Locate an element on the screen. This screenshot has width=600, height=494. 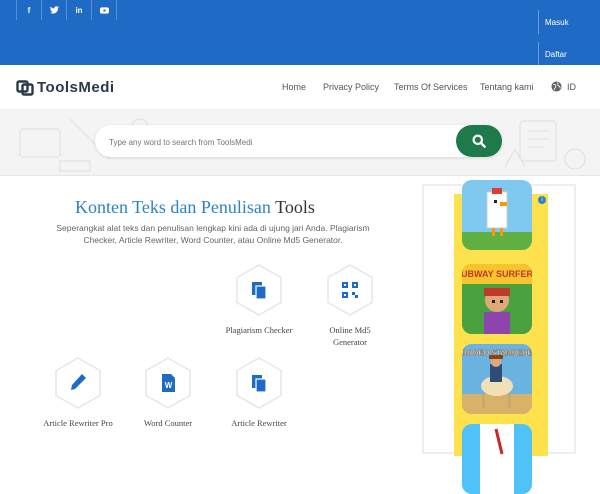
search-input is located at coordinates (279, 142).